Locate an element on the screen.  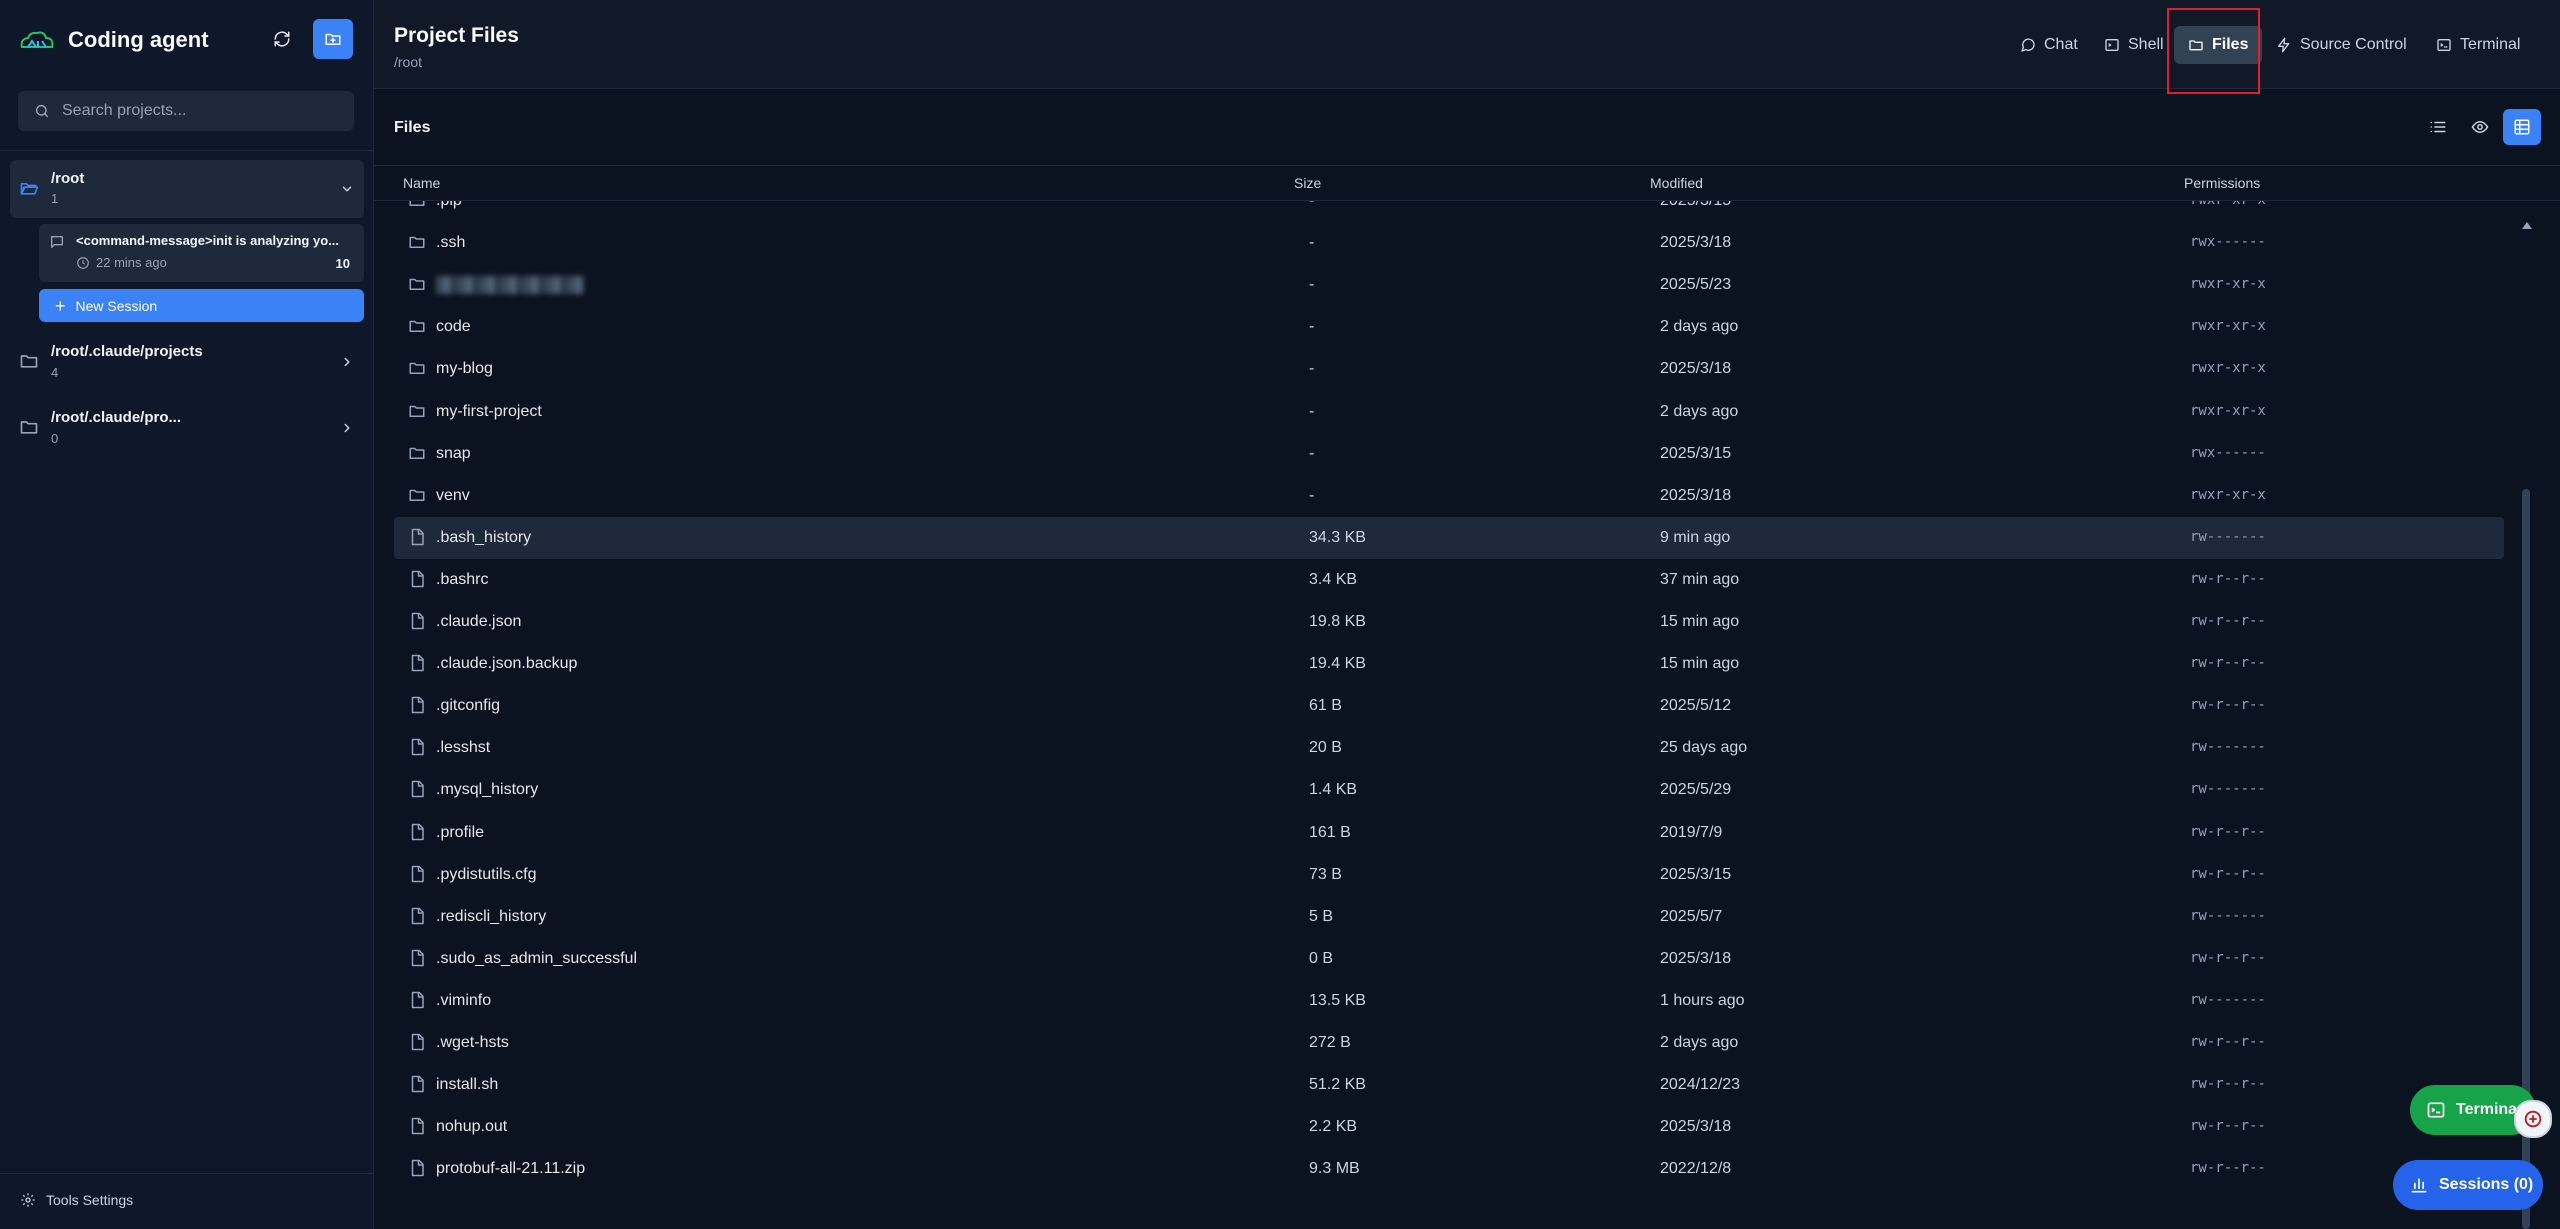
refresh-icon is located at coordinates (282, 39).